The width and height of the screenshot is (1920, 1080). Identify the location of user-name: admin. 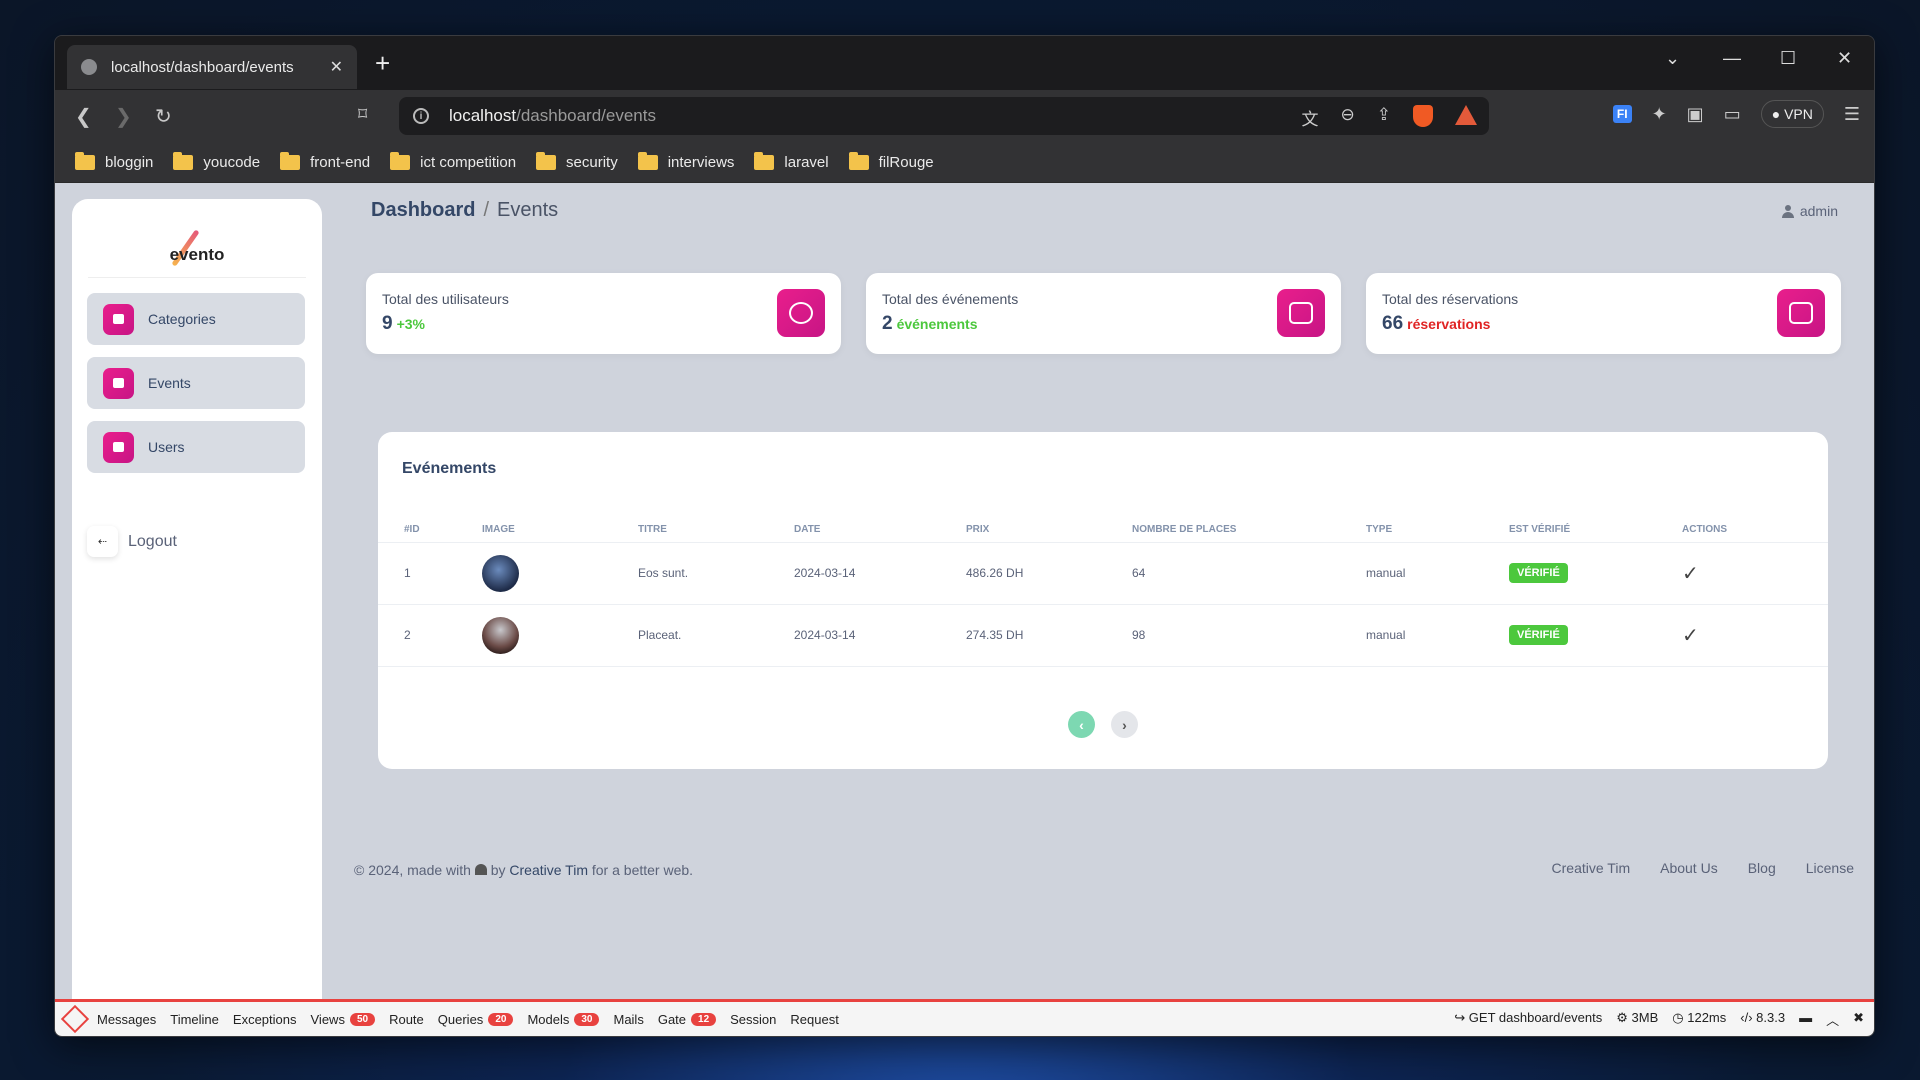
(1818, 211).